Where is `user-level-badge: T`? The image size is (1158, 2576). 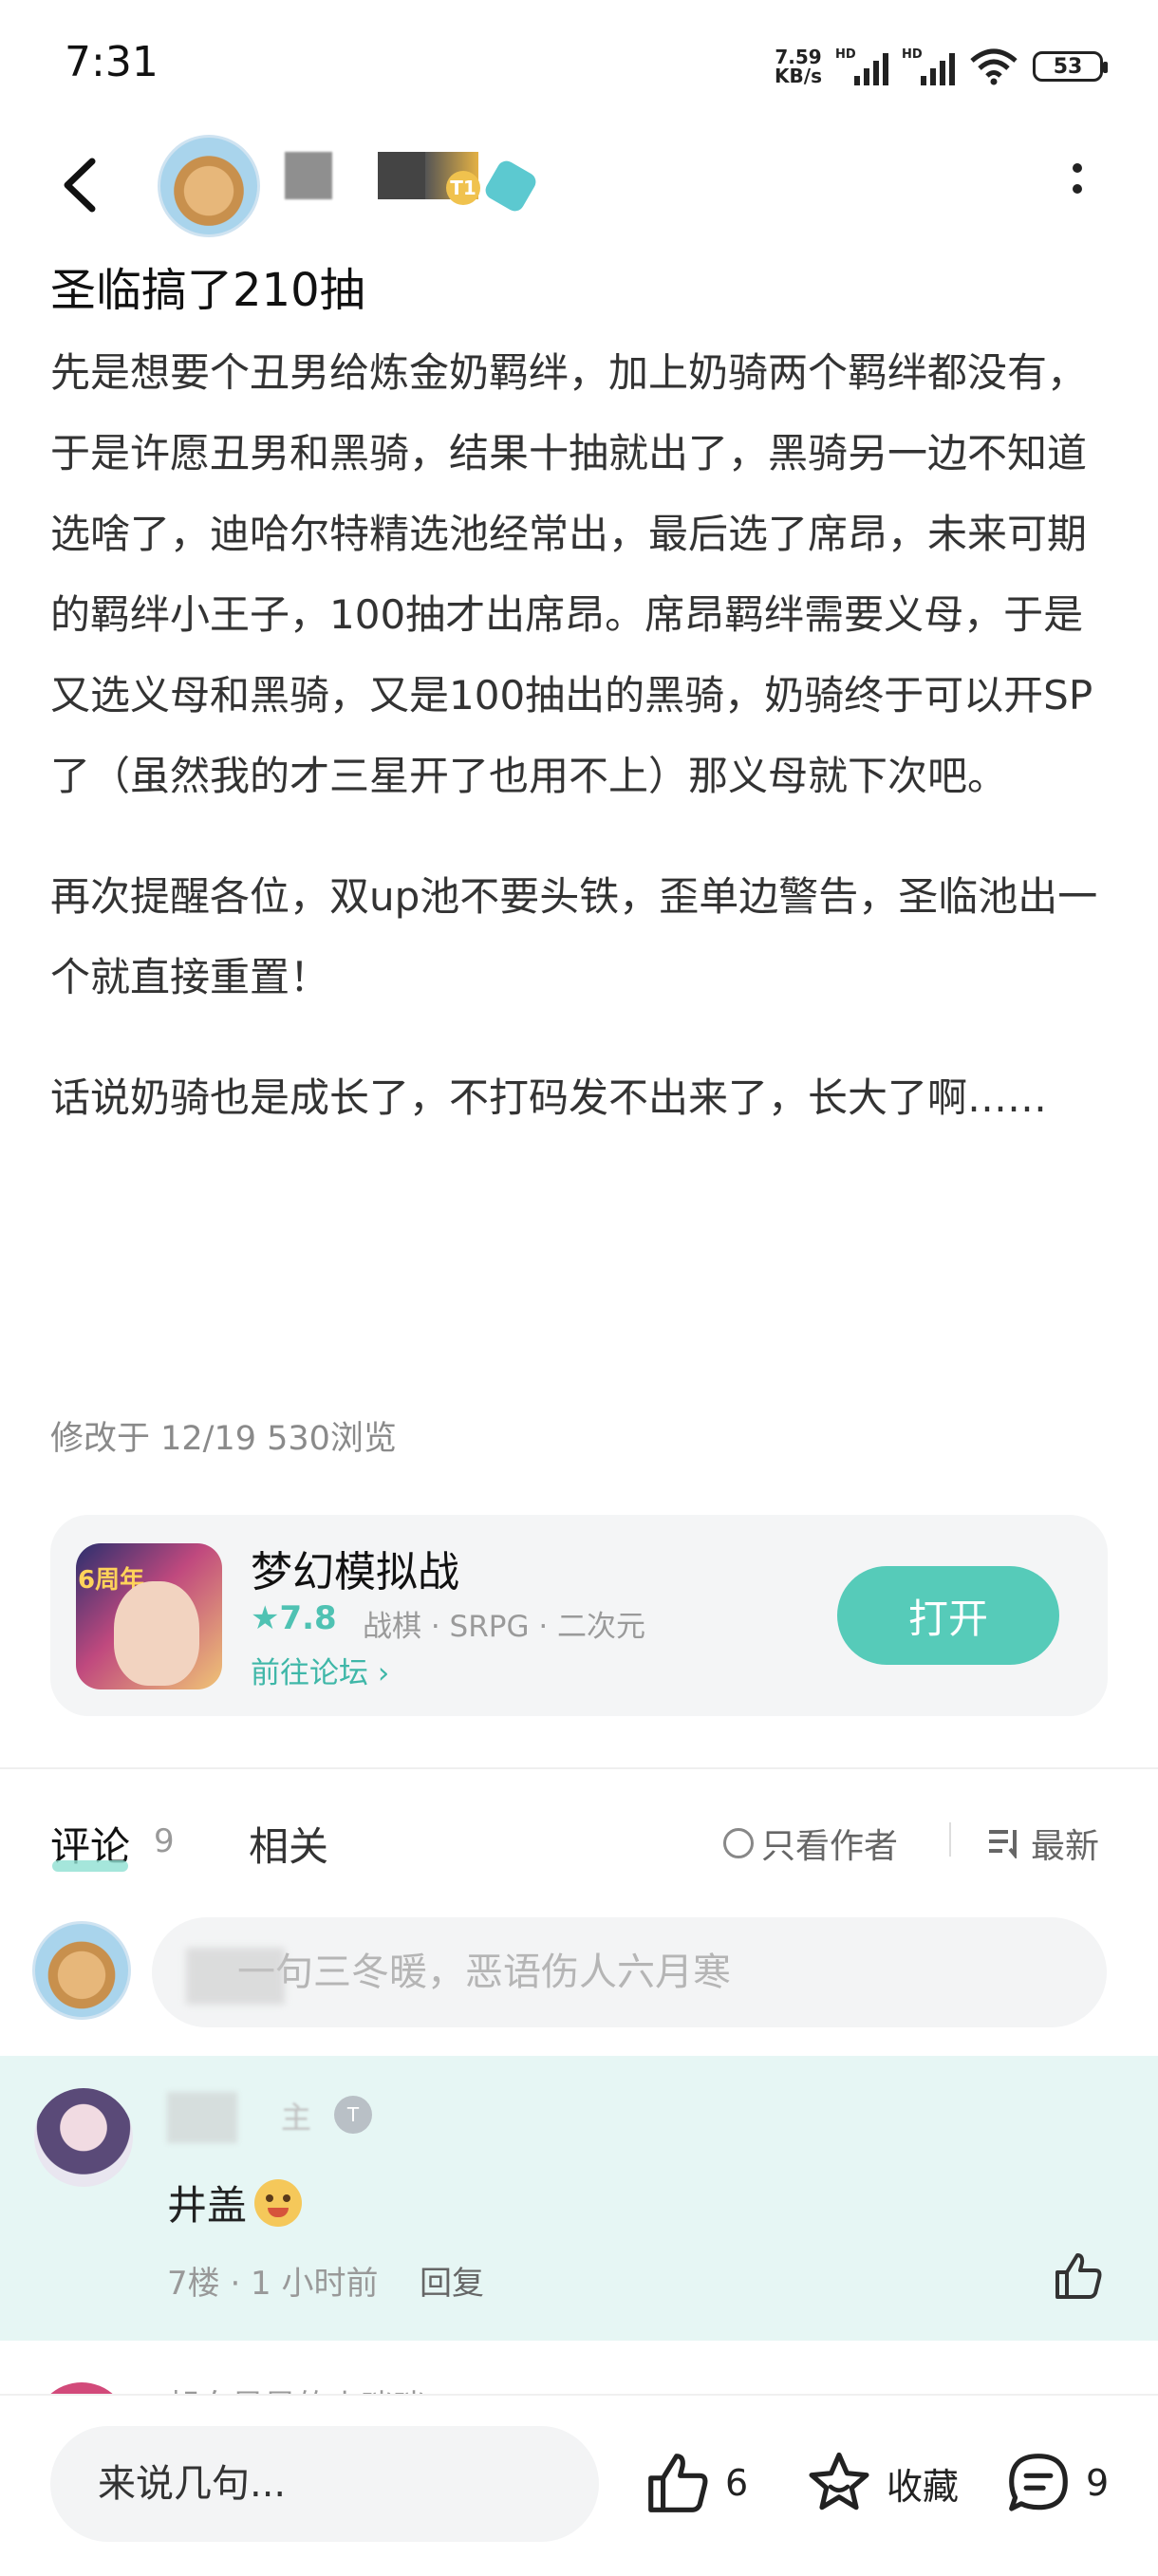
user-level-badge: T is located at coordinates (353, 2115).